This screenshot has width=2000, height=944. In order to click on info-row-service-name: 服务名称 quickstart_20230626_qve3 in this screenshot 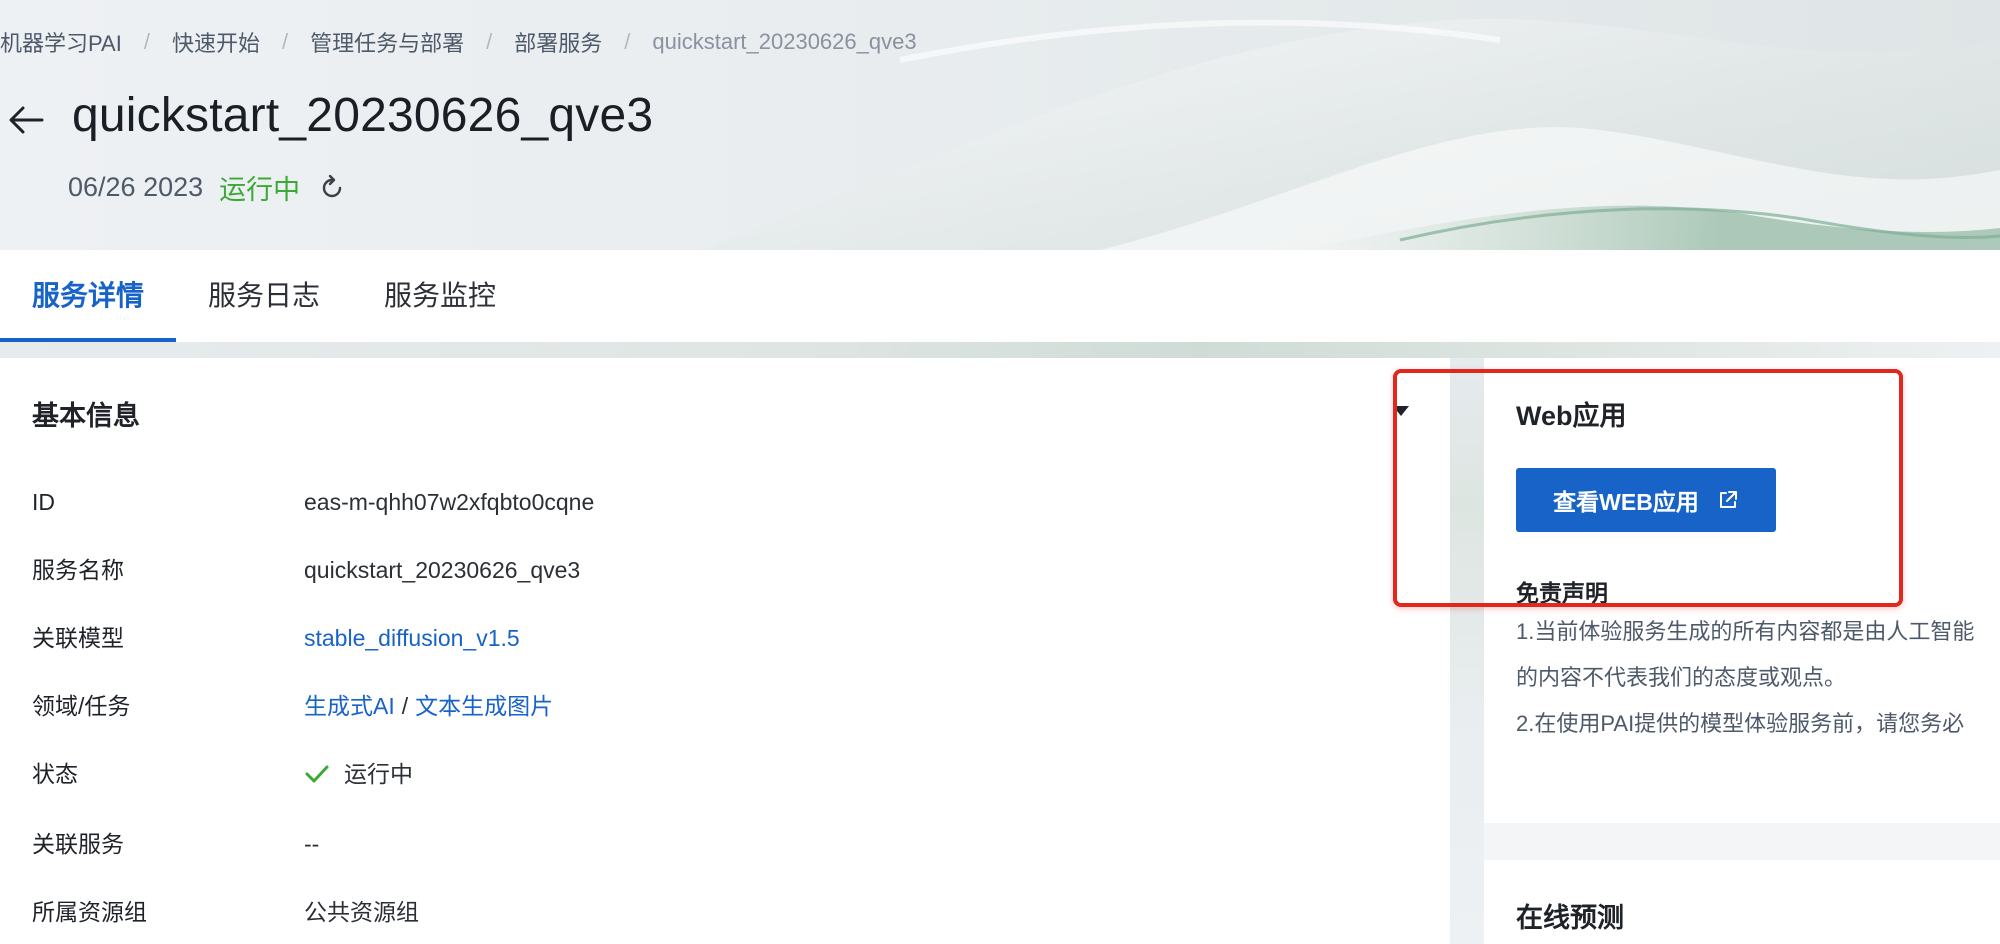, I will do `click(725, 570)`.